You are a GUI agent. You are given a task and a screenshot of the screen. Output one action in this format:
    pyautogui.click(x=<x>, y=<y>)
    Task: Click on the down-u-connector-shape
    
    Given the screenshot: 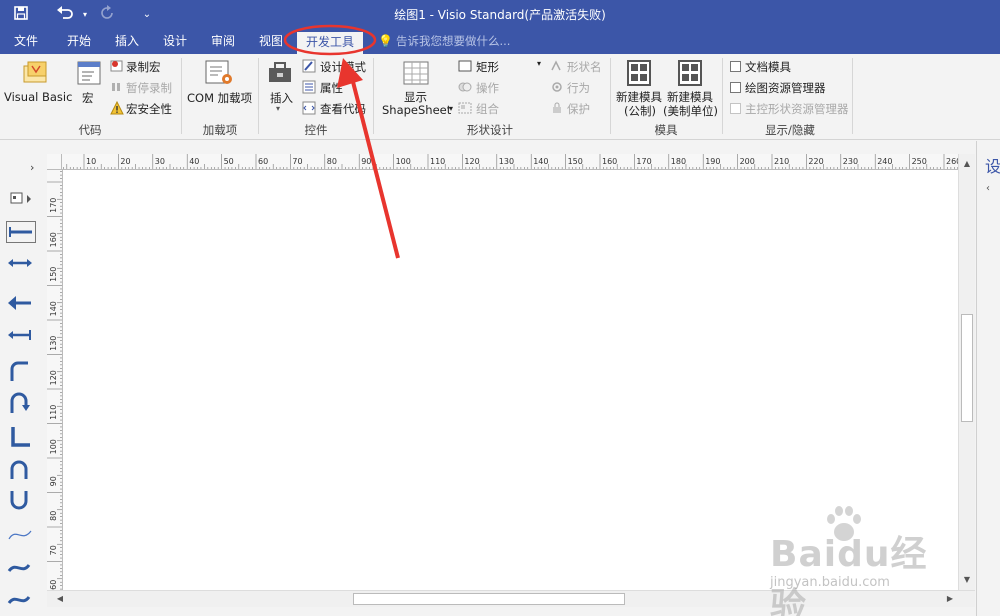 What is the action you would take?
    pyautogui.click(x=21, y=500)
    